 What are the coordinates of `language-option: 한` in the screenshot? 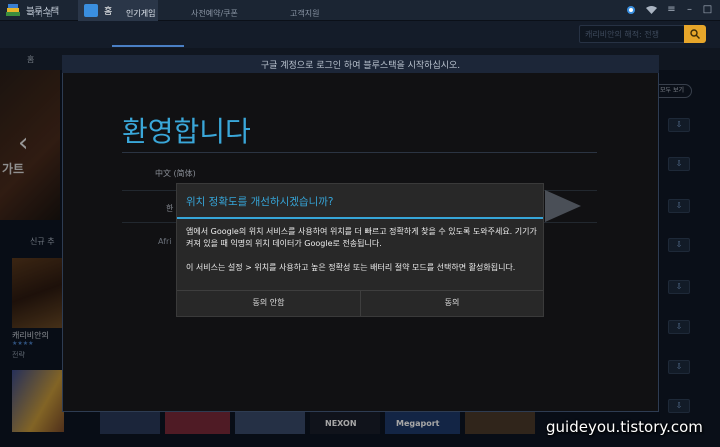 It's located at (169, 208).